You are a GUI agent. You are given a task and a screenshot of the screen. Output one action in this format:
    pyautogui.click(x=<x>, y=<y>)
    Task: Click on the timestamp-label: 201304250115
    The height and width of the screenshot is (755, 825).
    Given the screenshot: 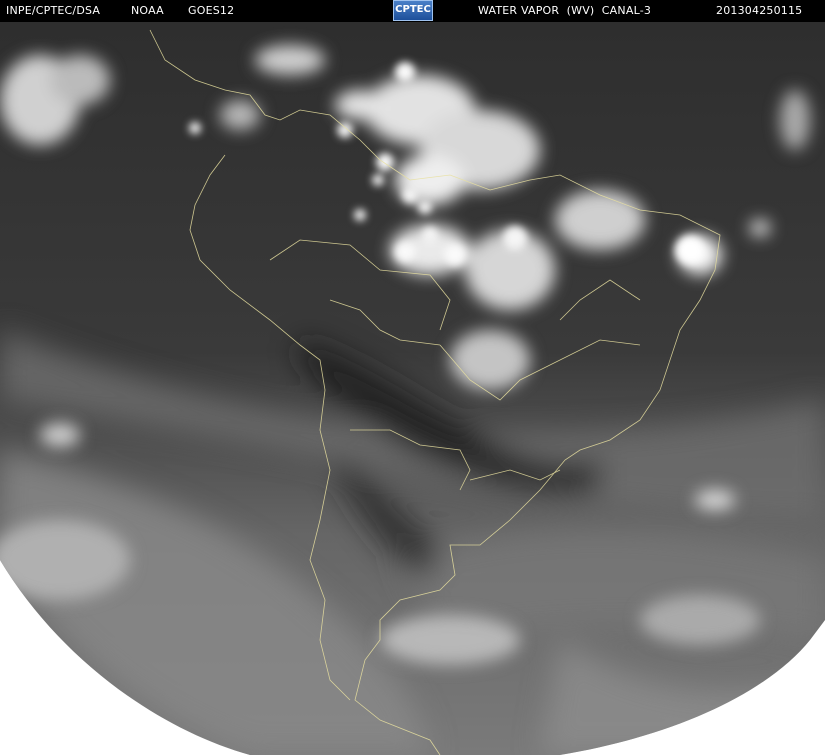 What is the action you would take?
    pyautogui.click(x=759, y=10)
    